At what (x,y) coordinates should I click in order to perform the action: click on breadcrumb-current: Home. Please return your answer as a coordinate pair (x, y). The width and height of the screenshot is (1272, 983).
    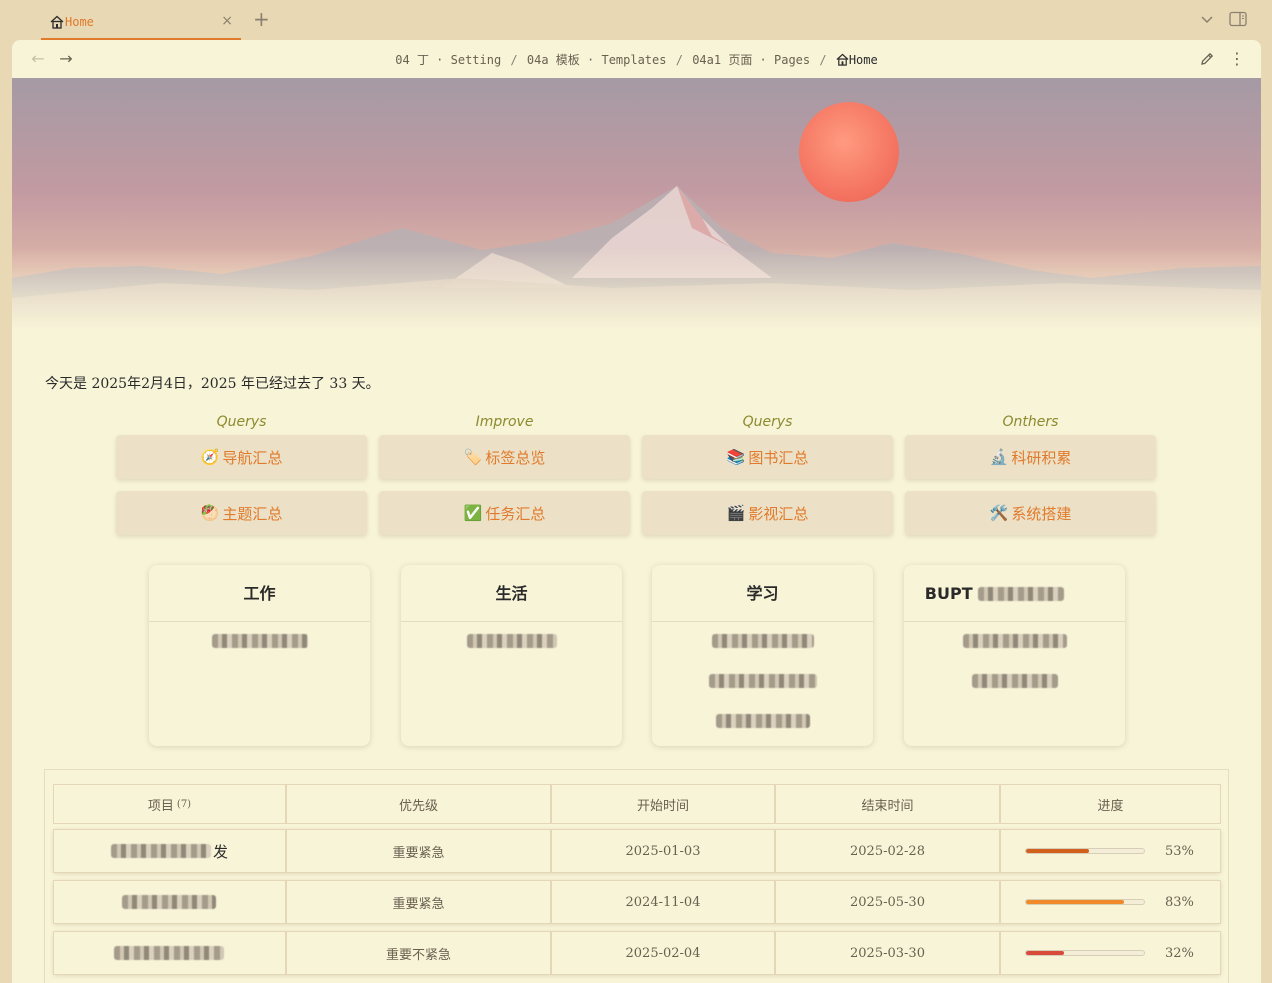
    Looking at the image, I should click on (863, 60).